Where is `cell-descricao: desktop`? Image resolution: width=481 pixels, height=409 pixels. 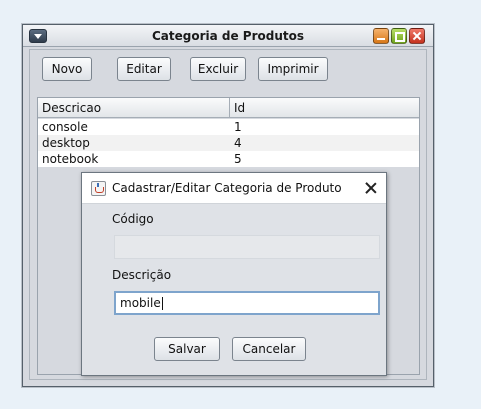 cell-descricao: desktop is located at coordinates (66, 143).